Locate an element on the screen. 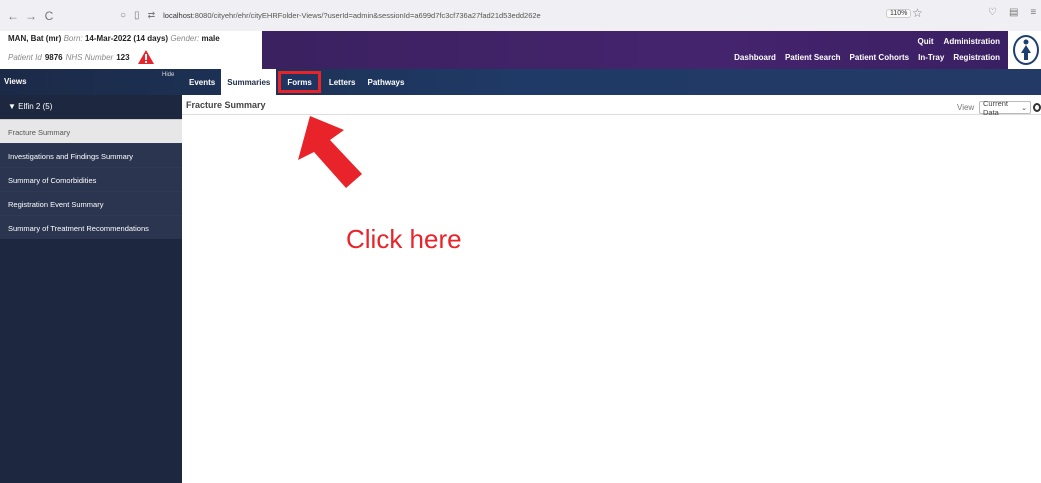  bookmark-star-icon: ☆ is located at coordinates (917, 13).